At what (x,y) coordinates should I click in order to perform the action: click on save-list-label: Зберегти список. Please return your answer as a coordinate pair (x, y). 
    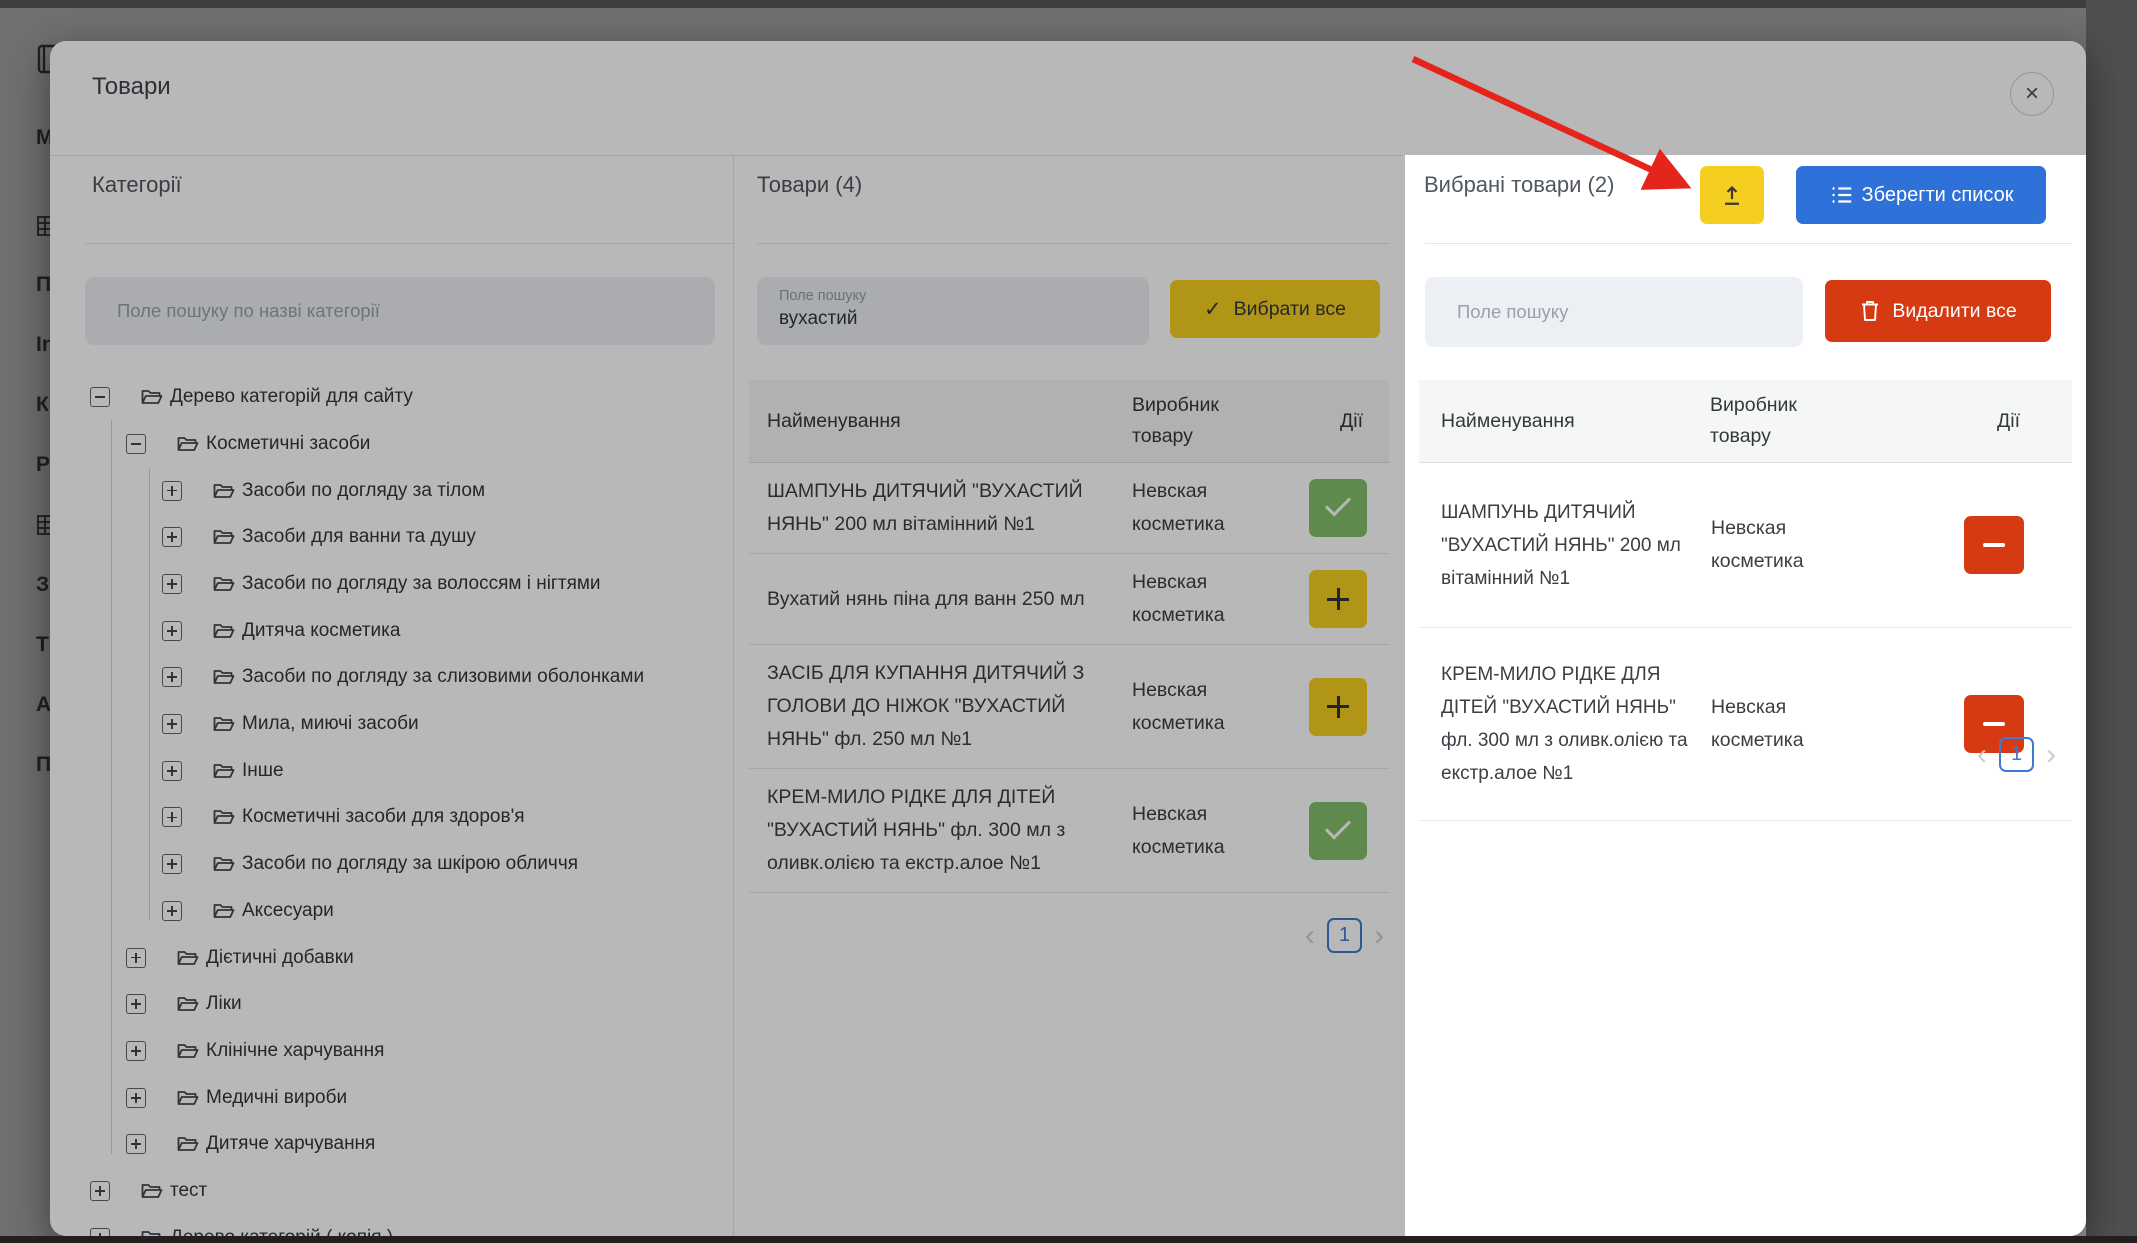
    Looking at the image, I should click on (1937, 194).